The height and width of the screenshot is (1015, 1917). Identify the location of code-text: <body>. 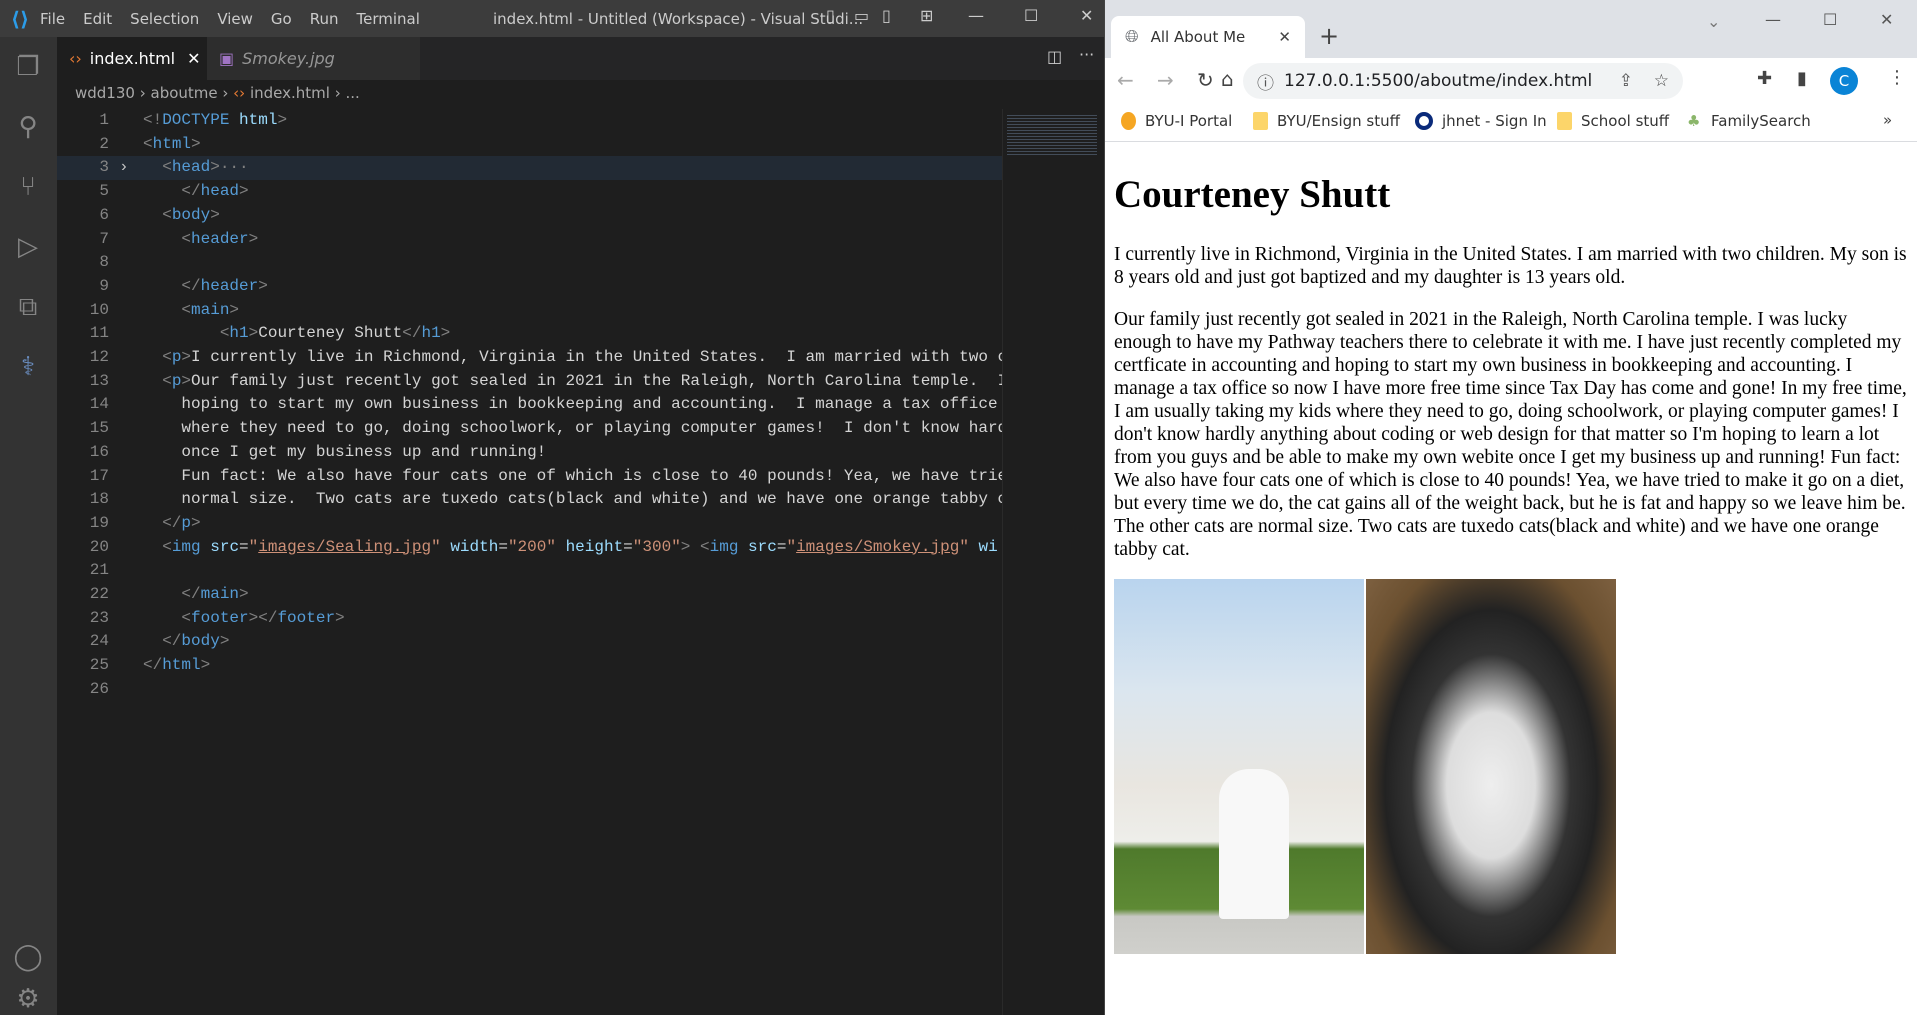
(181, 216).